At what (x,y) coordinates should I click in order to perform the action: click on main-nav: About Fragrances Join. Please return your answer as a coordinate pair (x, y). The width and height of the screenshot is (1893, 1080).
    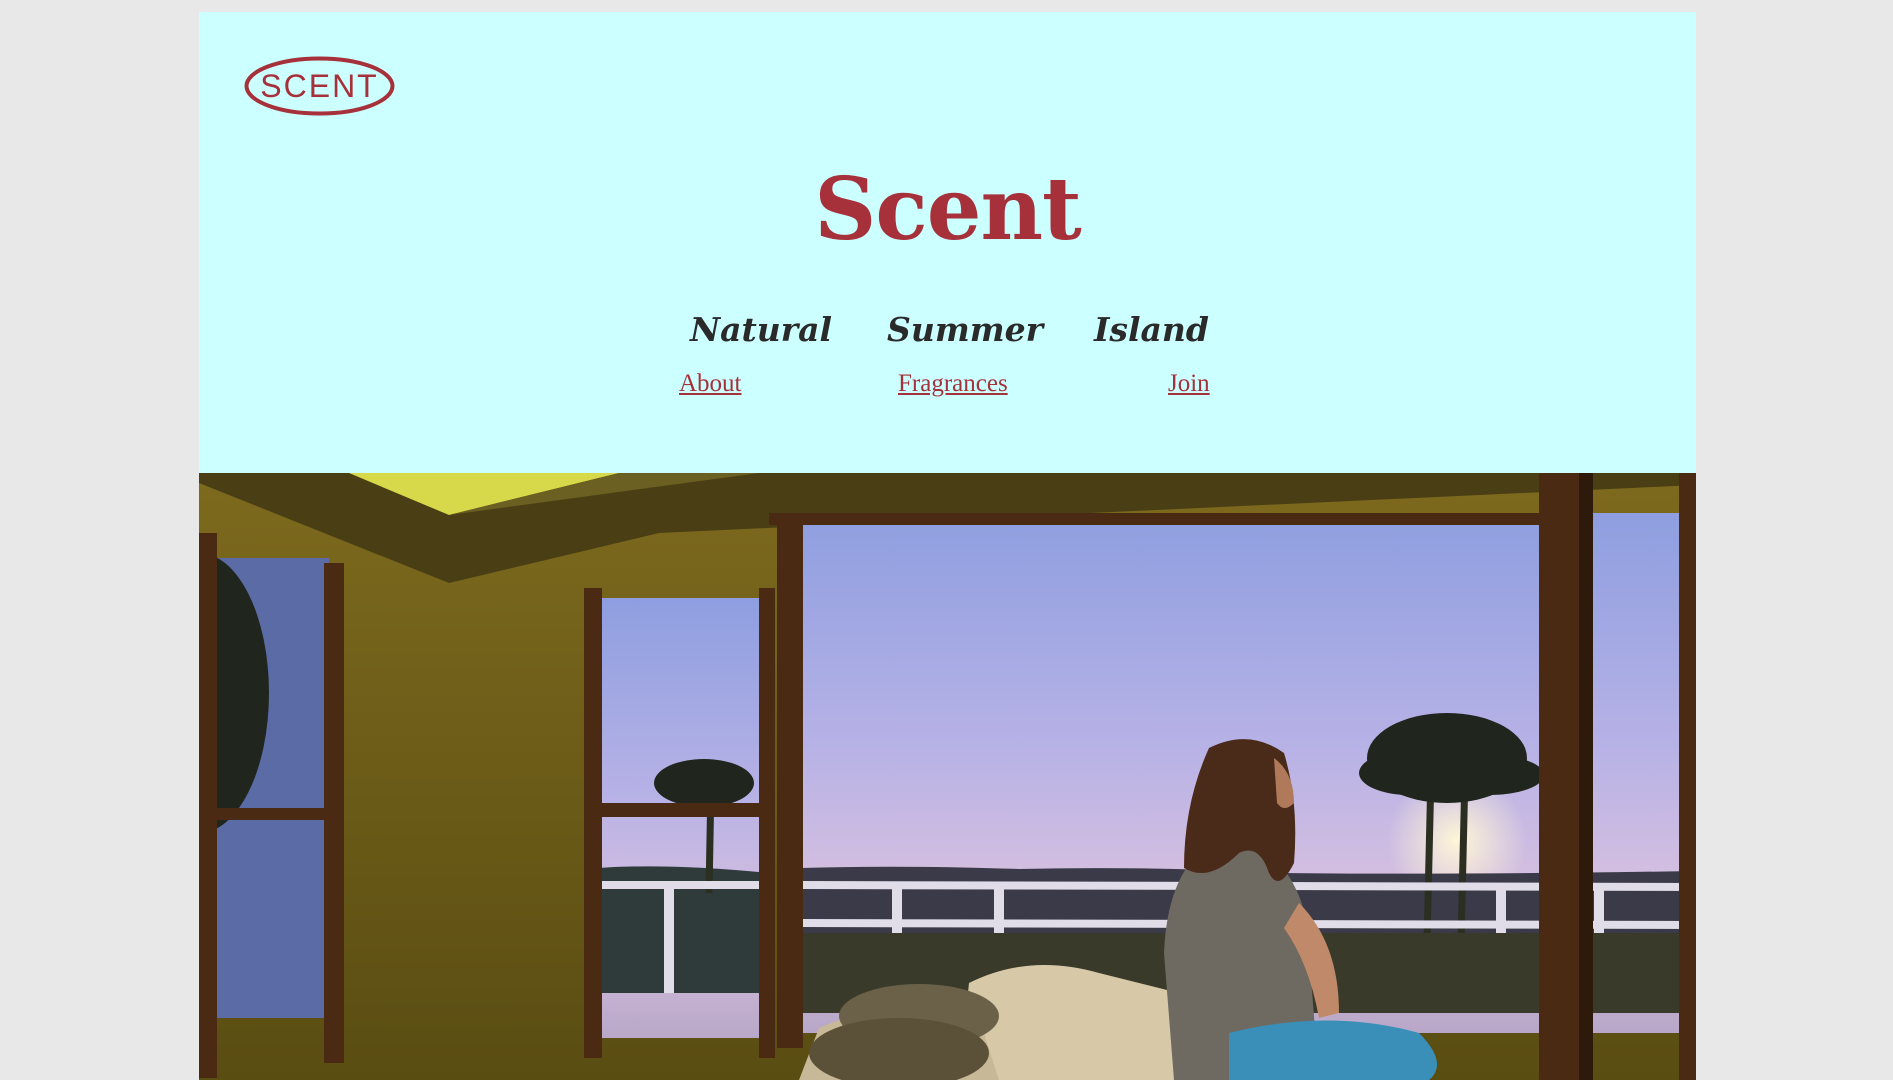
    Looking at the image, I should click on (947, 386).